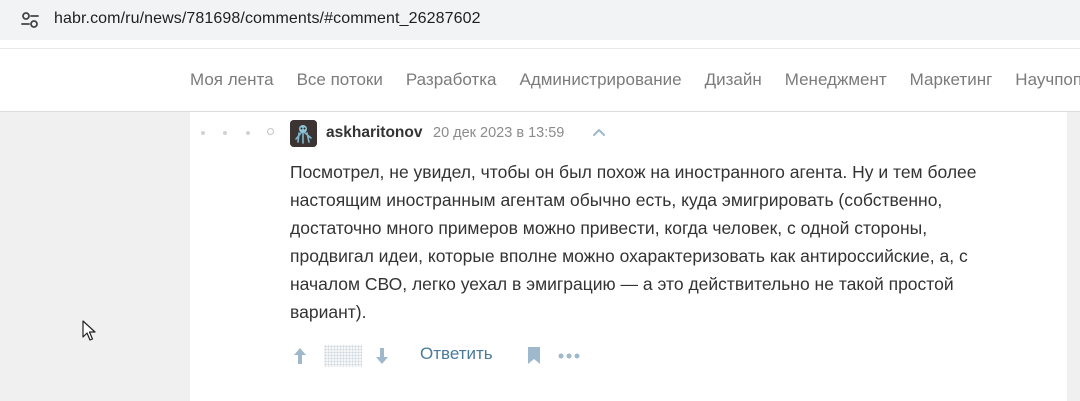 The height and width of the screenshot is (401, 1080). I want to click on avatar, so click(303, 133).